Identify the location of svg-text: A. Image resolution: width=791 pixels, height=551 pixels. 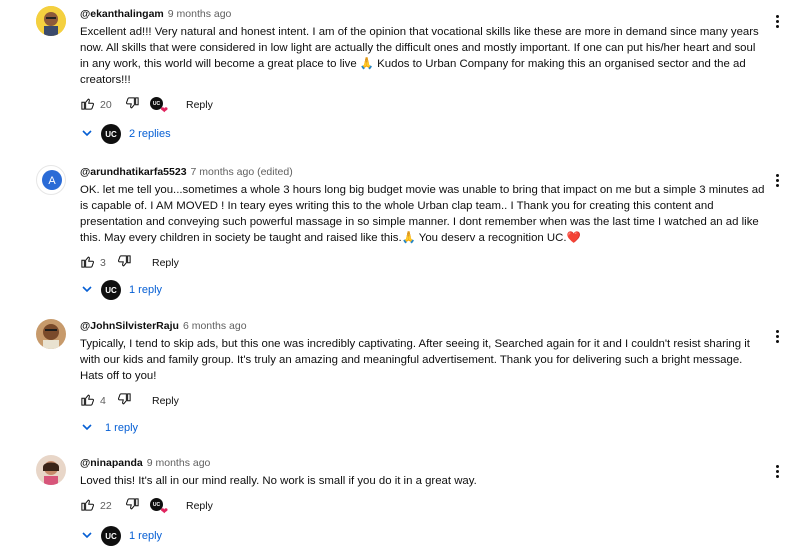
(52, 181).